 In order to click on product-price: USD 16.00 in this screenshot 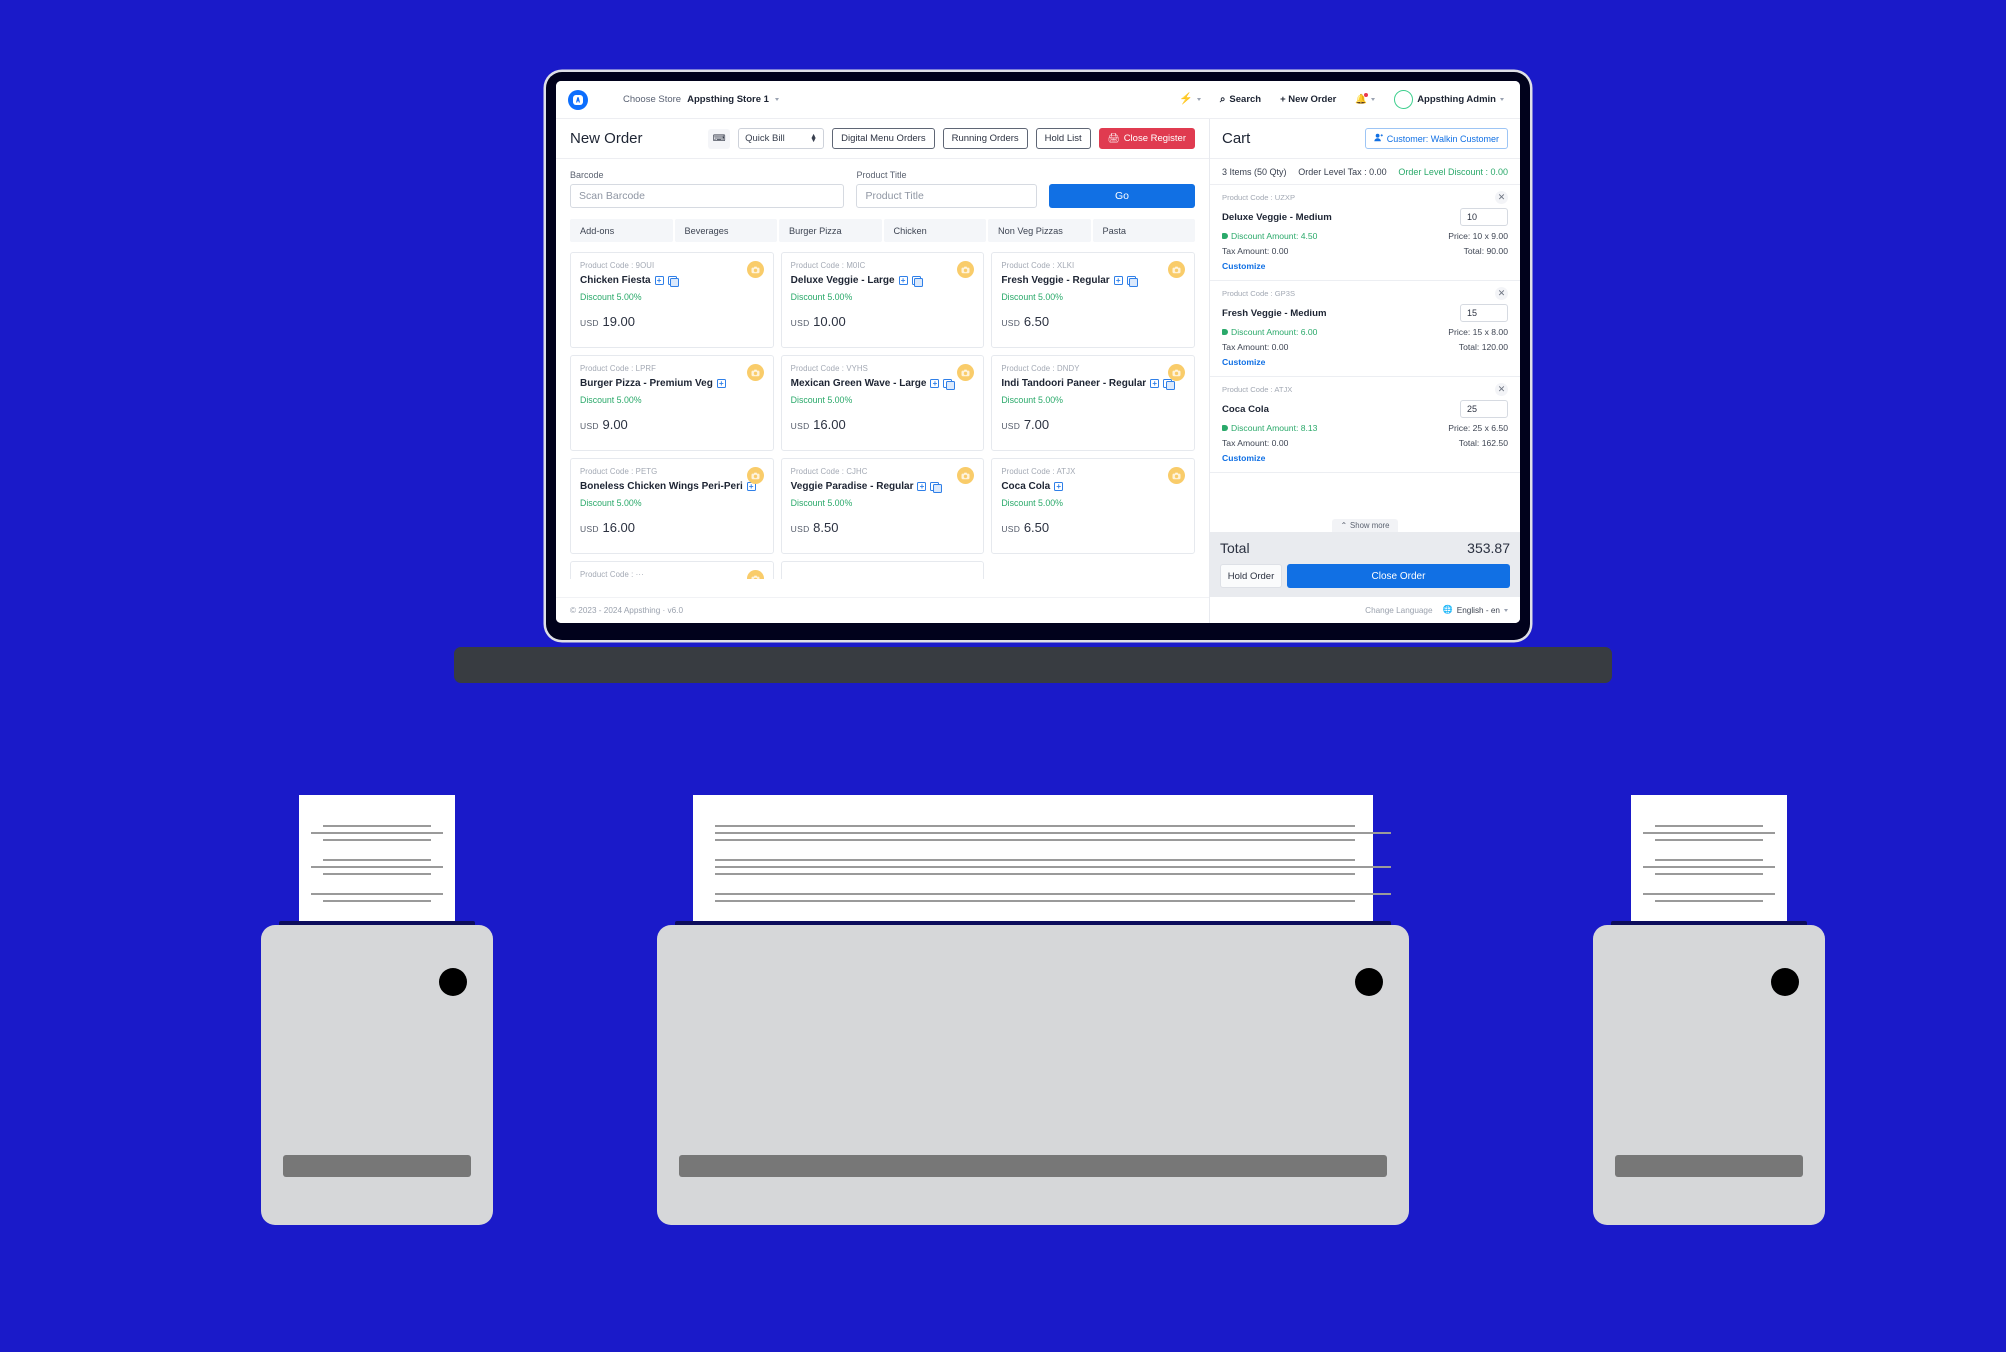, I will do `click(672, 527)`.